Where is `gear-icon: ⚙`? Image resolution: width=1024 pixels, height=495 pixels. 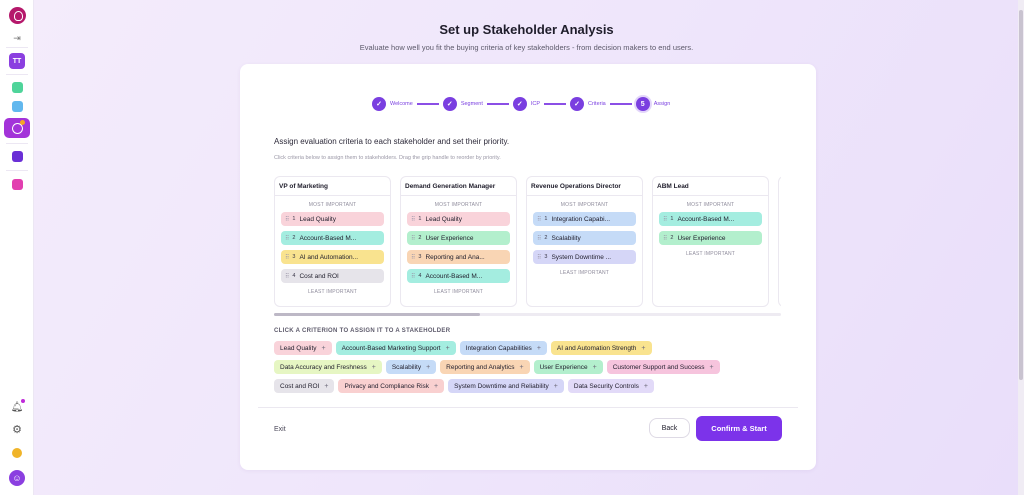
gear-icon: ⚙ is located at coordinates (17, 429).